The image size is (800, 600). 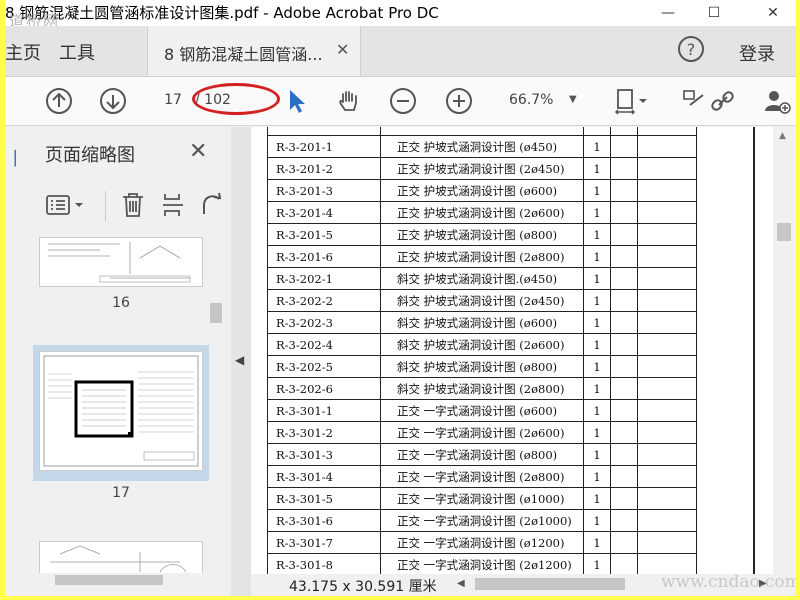 I want to click on zoom-out-icon, so click(x=403, y=101).